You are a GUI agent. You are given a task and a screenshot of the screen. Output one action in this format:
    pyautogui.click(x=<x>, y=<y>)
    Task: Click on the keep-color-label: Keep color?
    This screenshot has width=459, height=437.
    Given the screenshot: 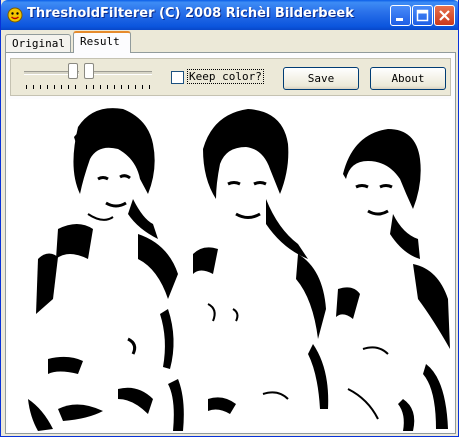 What is the action you would take?
    pyautogui.click(x=225, y=76)
    